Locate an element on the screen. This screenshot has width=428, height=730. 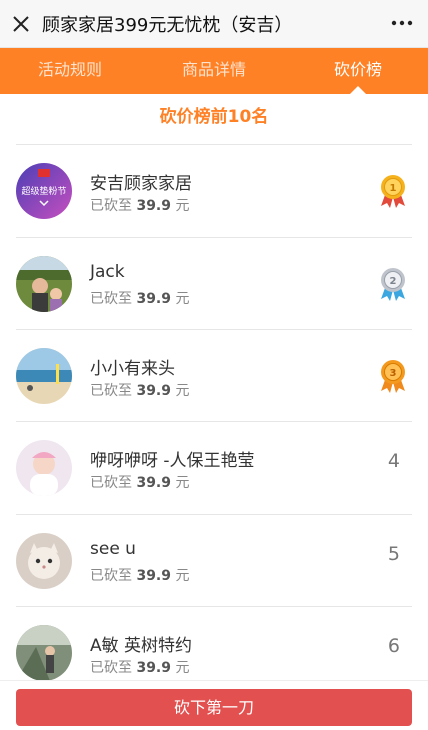
tab-product-details: 商品详情 is located at coordinates (214, 71).